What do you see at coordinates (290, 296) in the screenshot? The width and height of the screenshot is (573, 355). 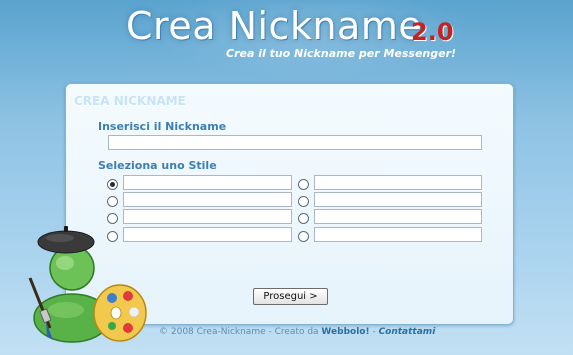 I see `submit-button: Prosegui >` at bounding box center [290, 296].